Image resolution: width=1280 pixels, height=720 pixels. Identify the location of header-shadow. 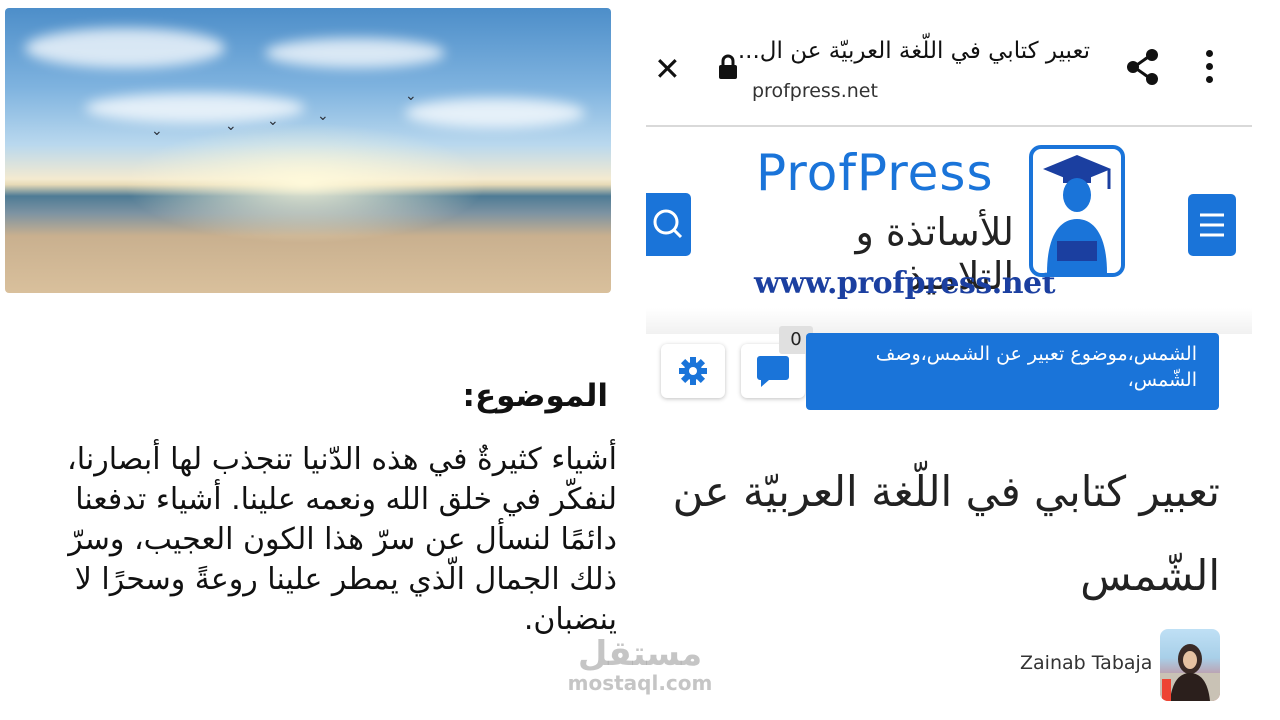
(949, 321).